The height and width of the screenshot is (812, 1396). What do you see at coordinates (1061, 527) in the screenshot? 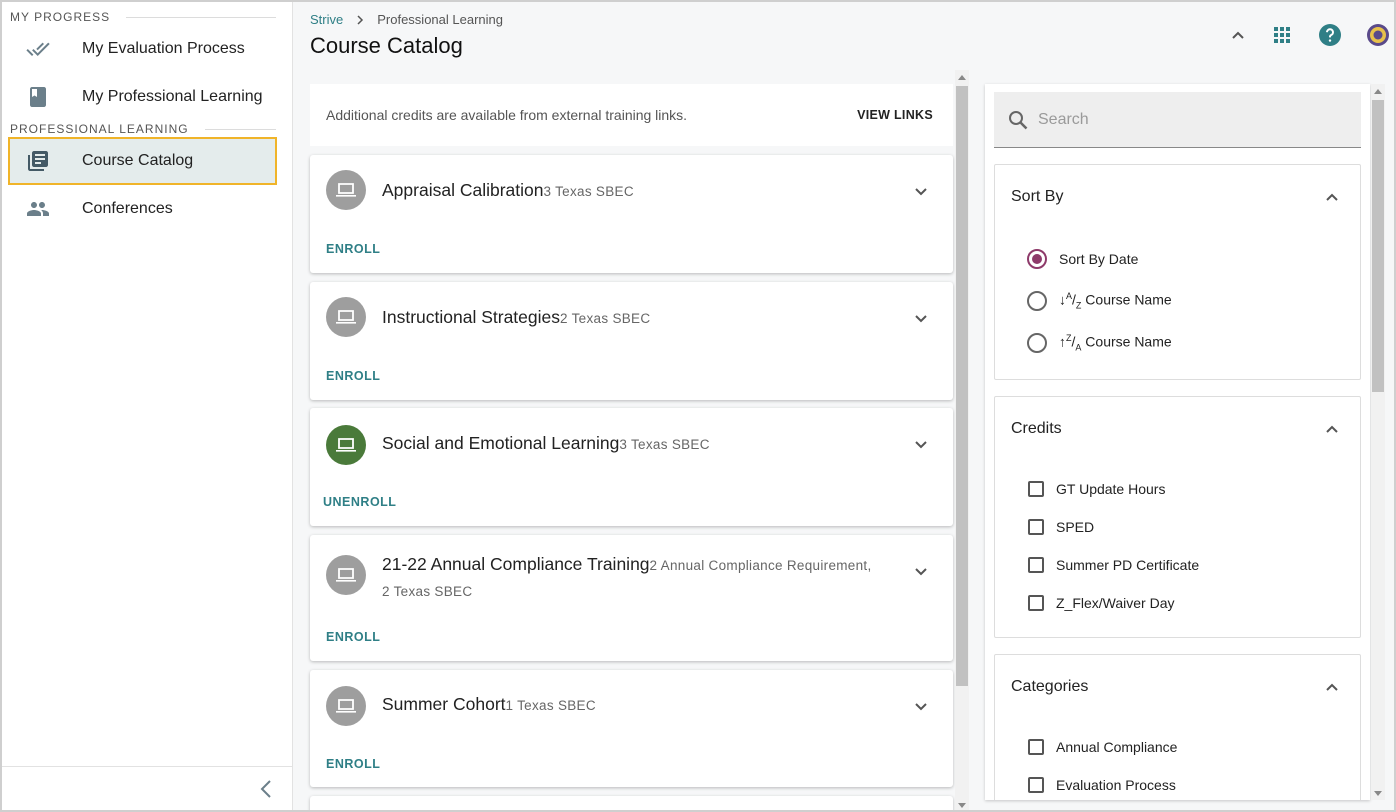
I see `credit-option: SPED` at bounding box center [1061, 527].